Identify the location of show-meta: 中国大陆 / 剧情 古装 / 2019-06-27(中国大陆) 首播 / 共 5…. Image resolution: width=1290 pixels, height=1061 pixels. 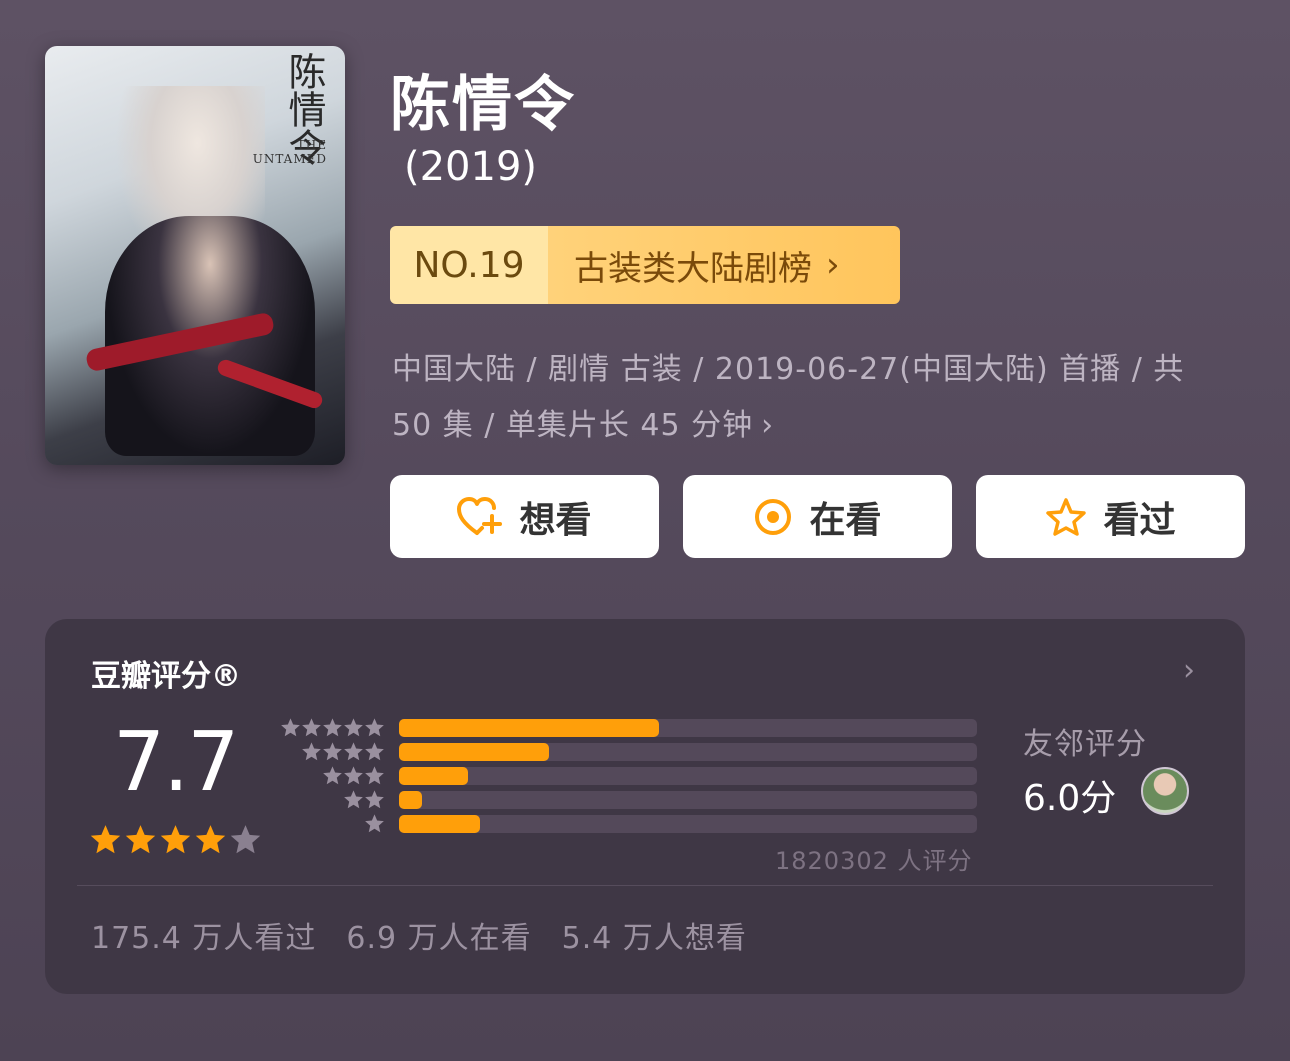
(802, 398).